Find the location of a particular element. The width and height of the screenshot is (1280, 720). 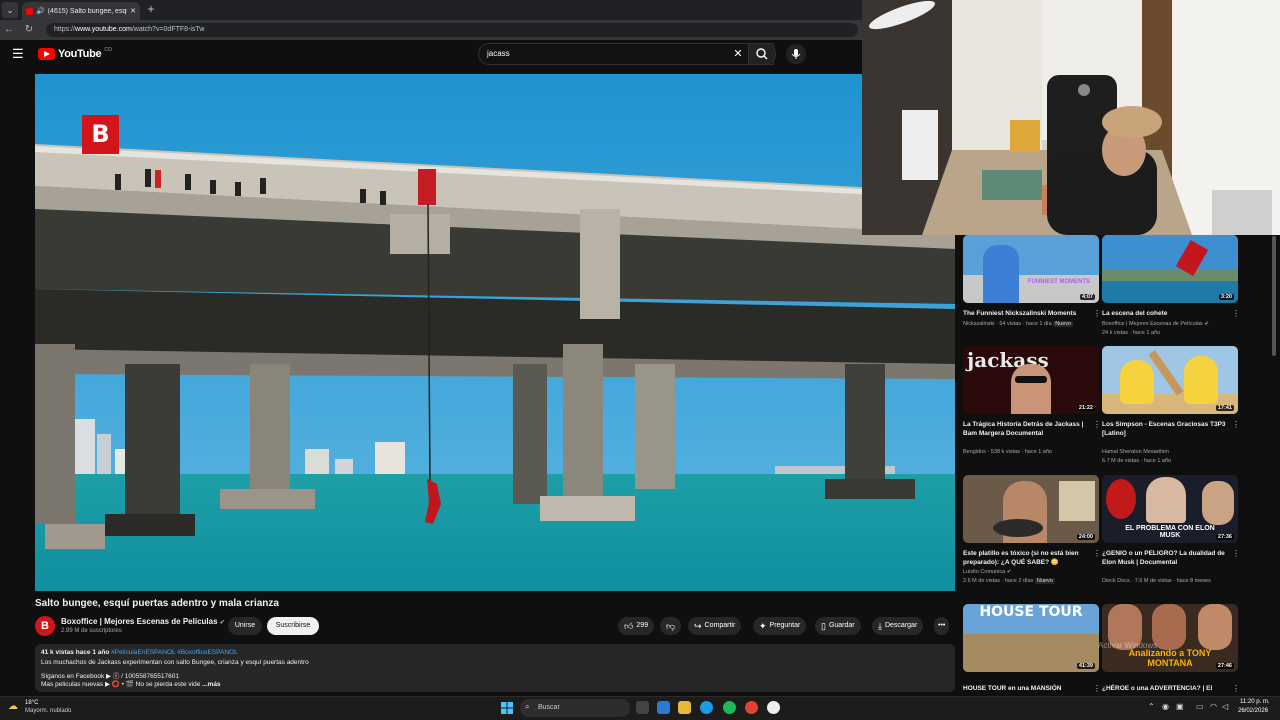

app-icon is located at coordinates (773, 707).